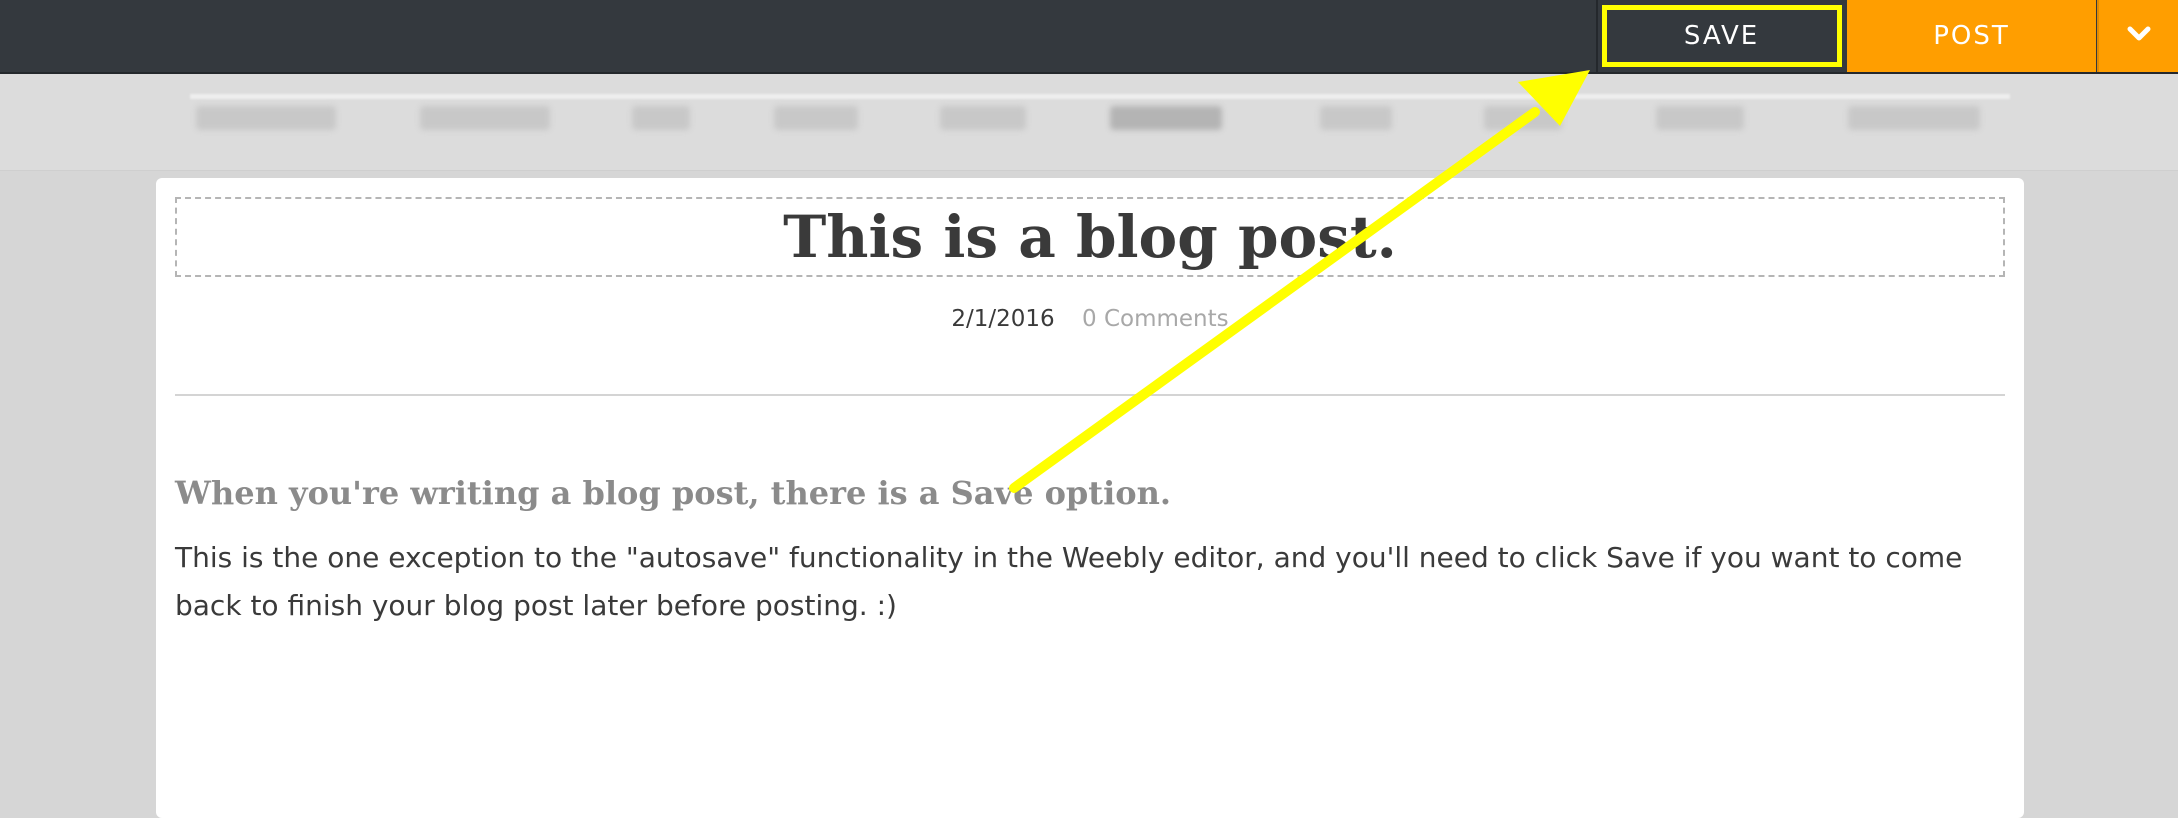  I want to click on post-button: POST, so click(1971, 36).